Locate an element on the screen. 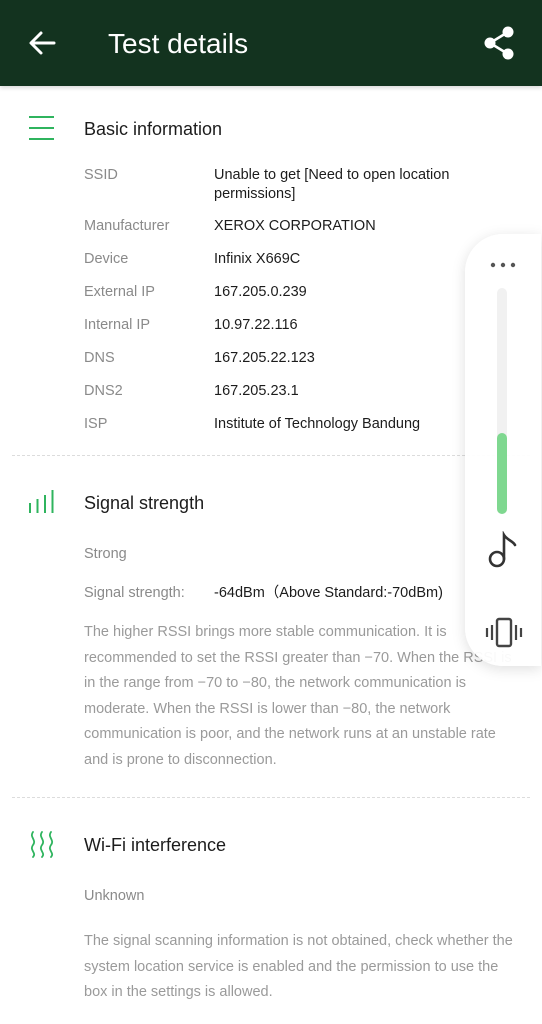 The image size is (542, 1024). device-label: Device is located at coordinates (106, 259).